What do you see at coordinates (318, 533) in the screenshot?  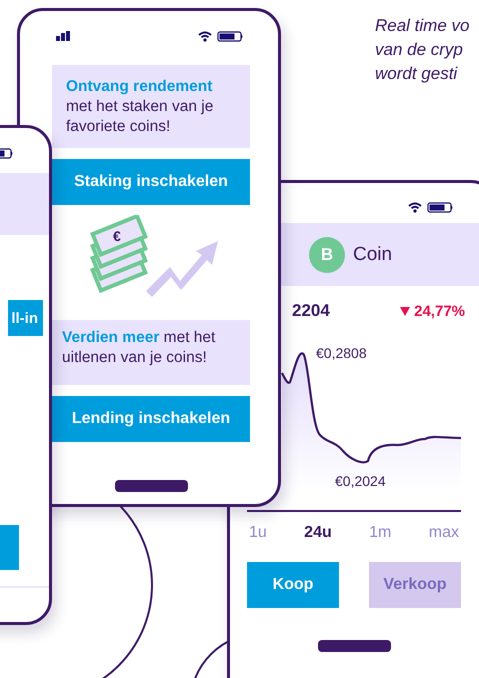 I see `period-tab: 24u` at bounding box center [318, 533].